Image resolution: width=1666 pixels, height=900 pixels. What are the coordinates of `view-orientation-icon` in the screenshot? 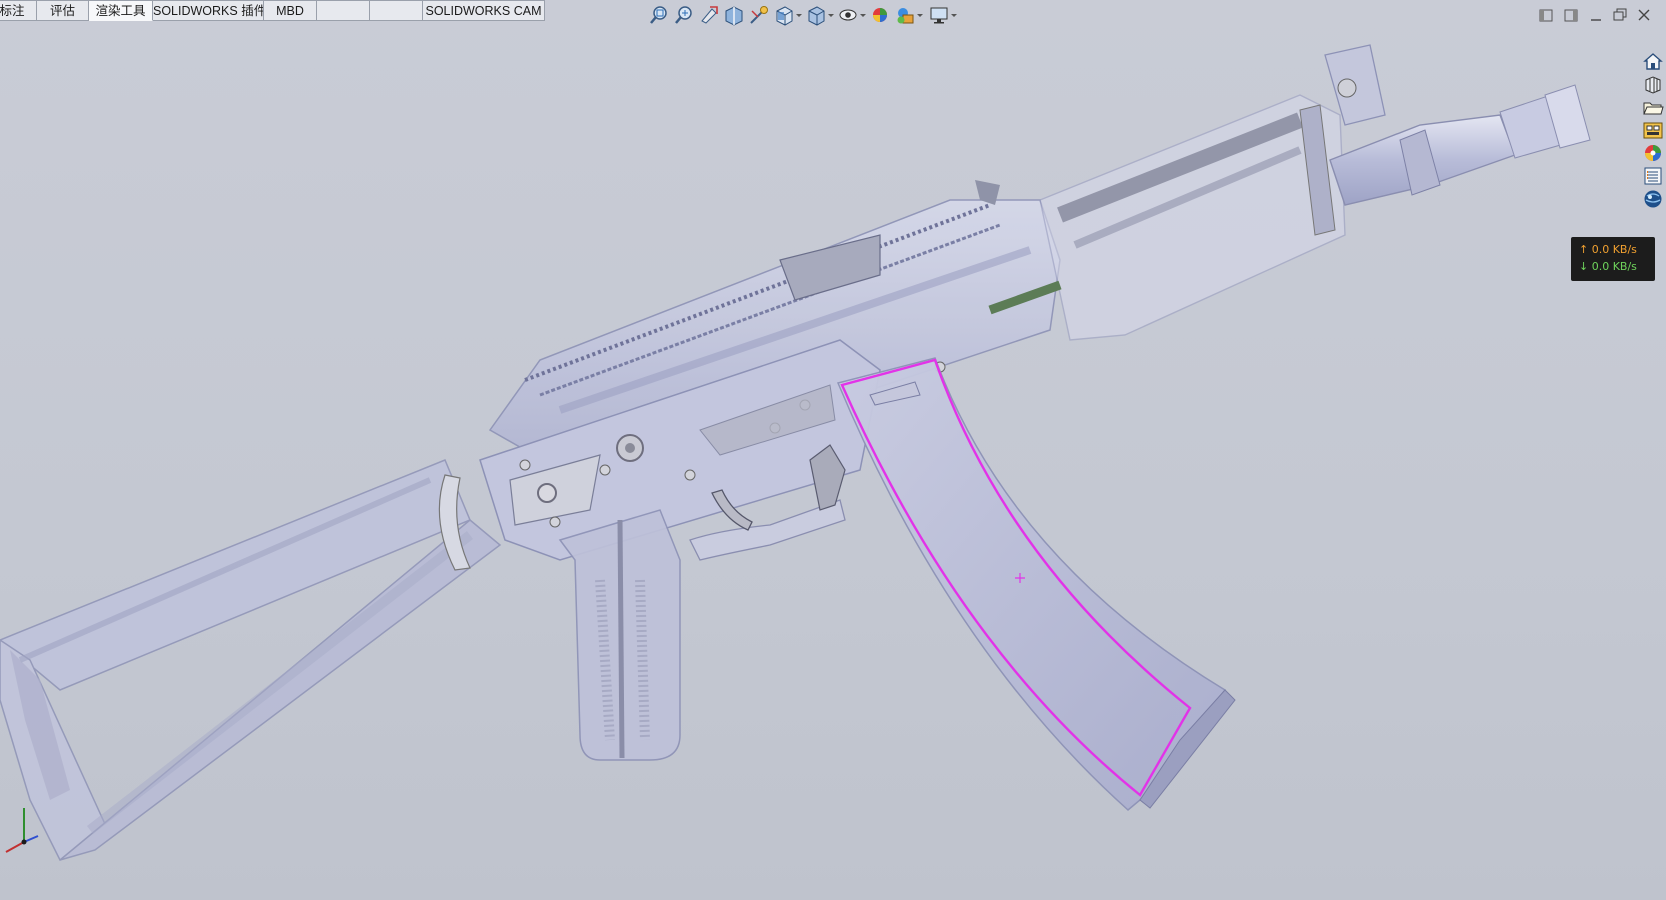 It's located at (784, 15).